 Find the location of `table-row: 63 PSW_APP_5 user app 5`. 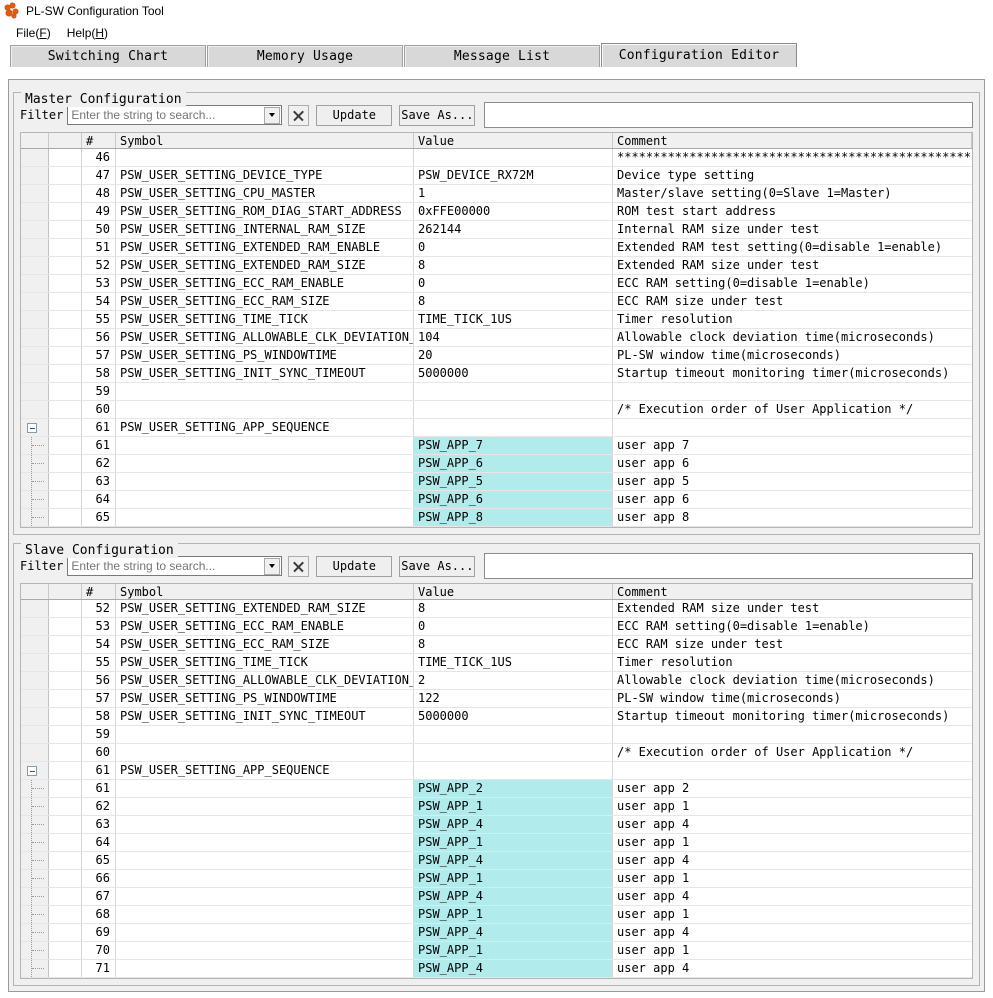

table-row: 63 PSW_APP_5 user app 5 is located at coordinates (496, 482).